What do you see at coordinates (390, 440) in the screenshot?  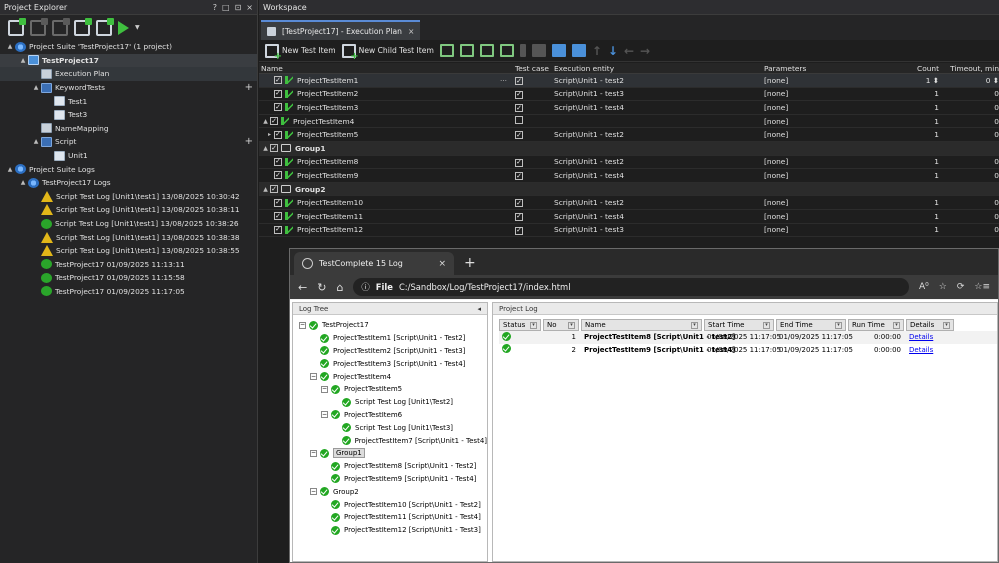 I see `log-tree-item: ProjectTestItem7 [Script\Unit1 - Test4]` at bounding box center [390, 440].